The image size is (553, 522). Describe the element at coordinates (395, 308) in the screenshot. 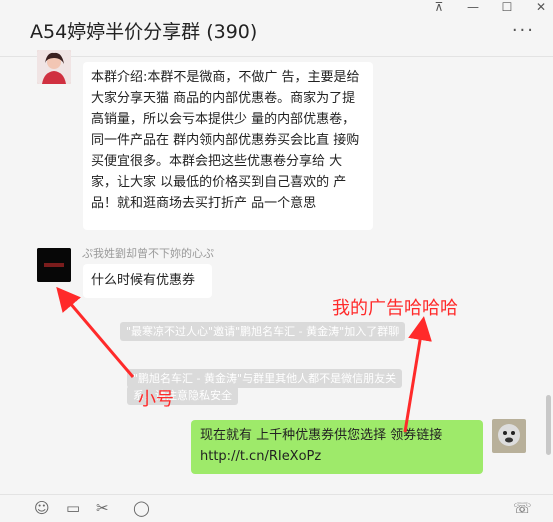

I see `annotation-ad-label: 我的广告哈哈哈` at that location.